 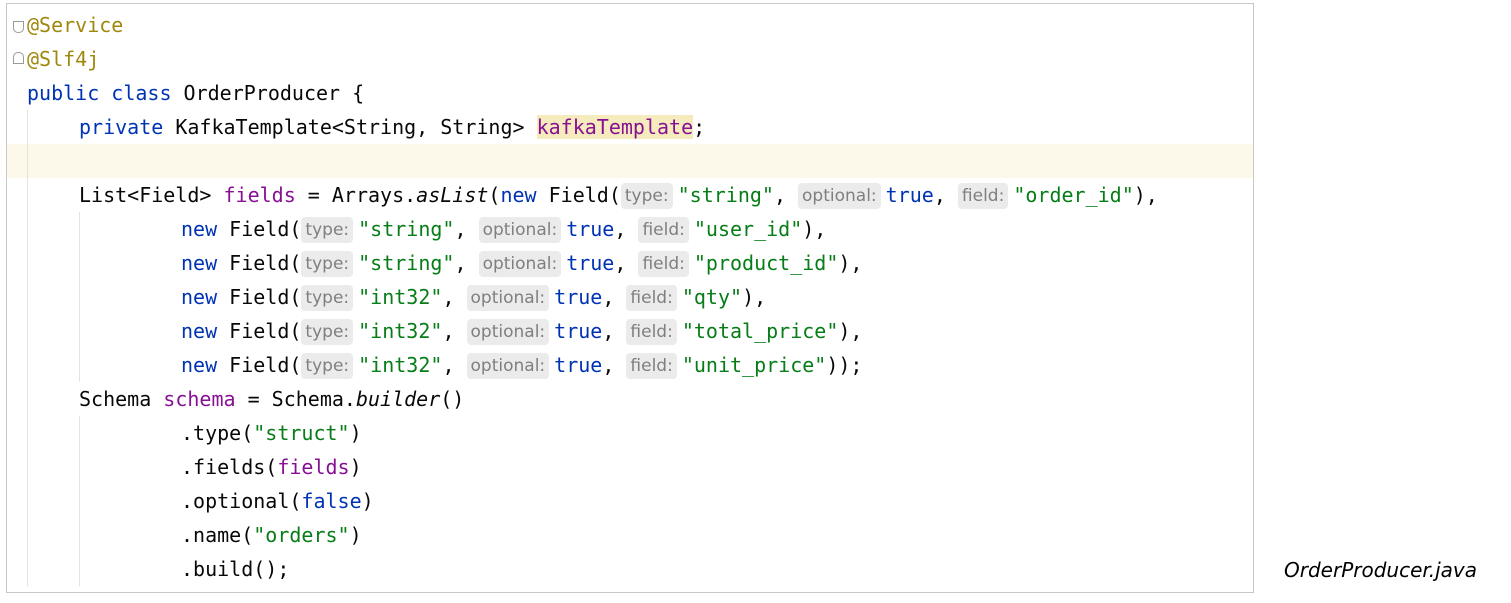 What do you see at coordinates (398, 399) in the screenshot?
I see `method-name: builder` at bounding box center [398, 399].